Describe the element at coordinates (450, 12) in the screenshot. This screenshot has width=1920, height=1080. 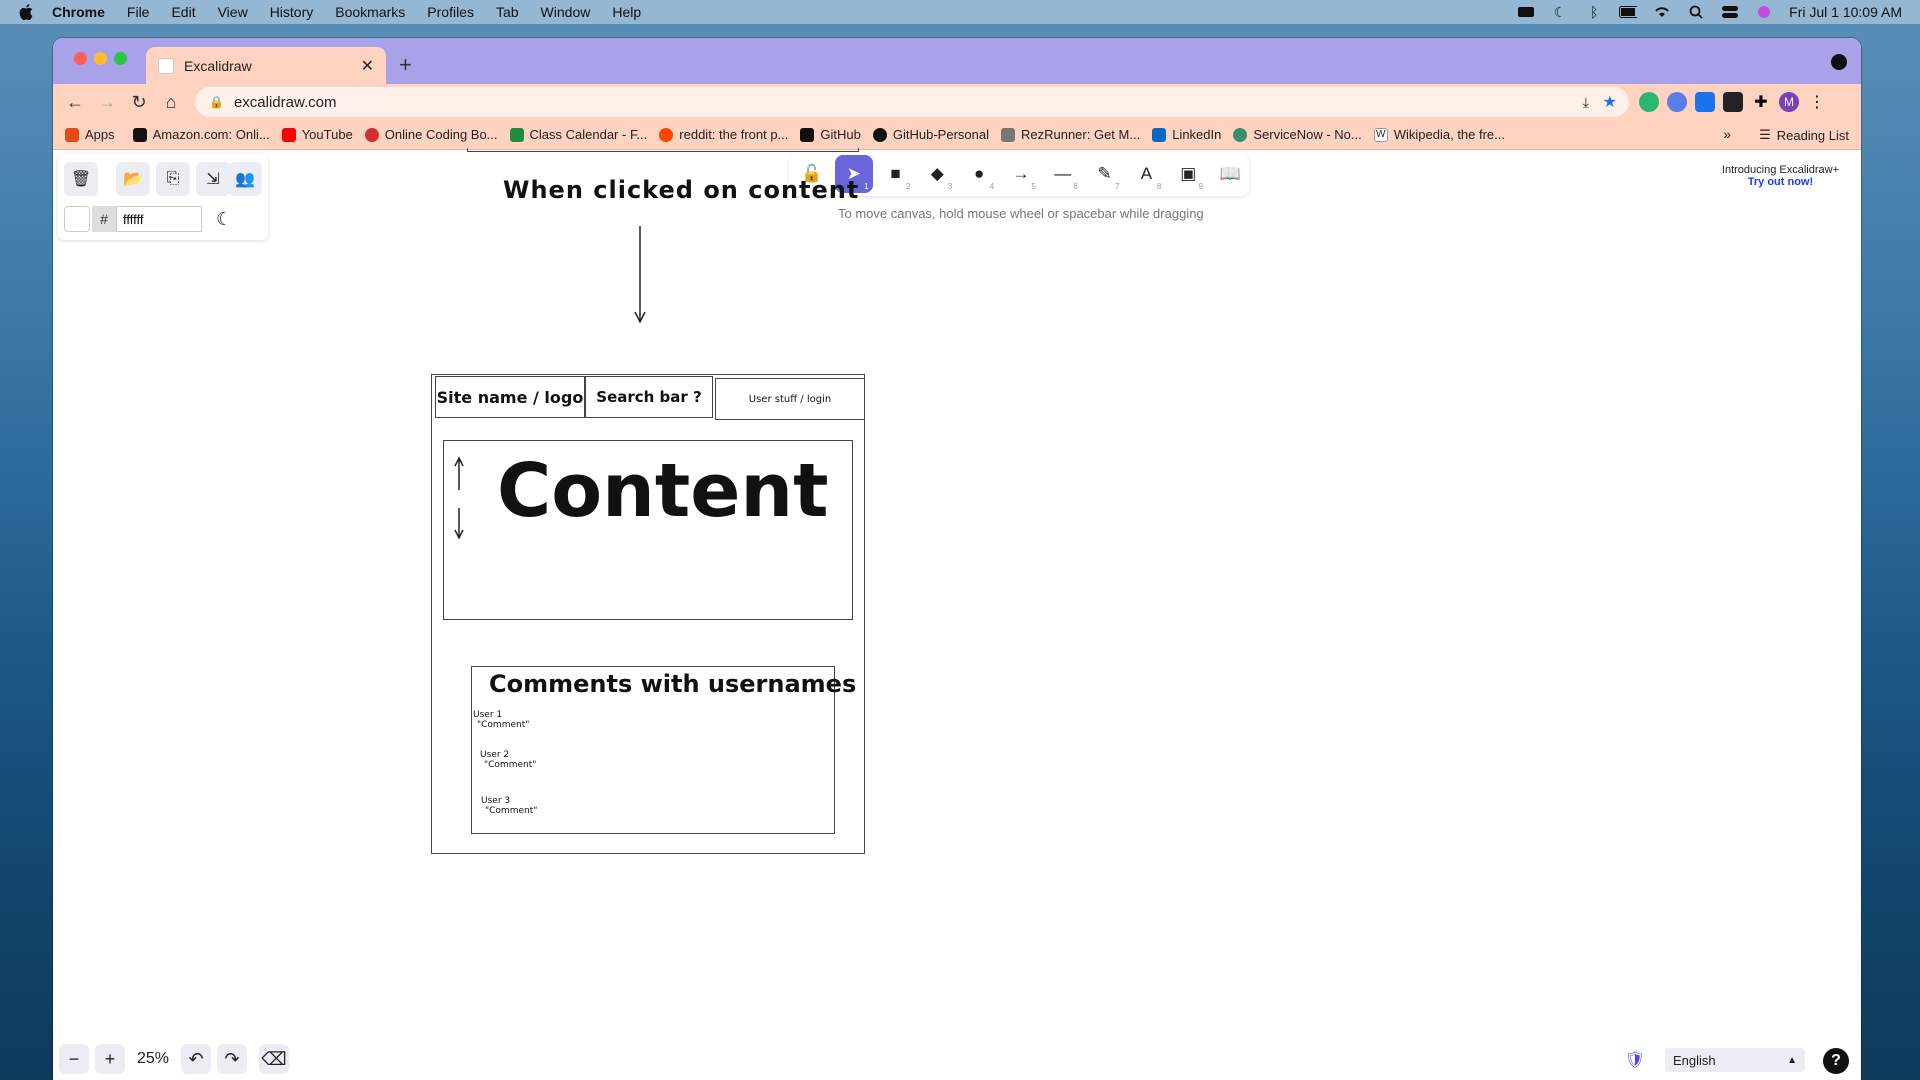
I see `menu-profiles: Profiles` at that location.